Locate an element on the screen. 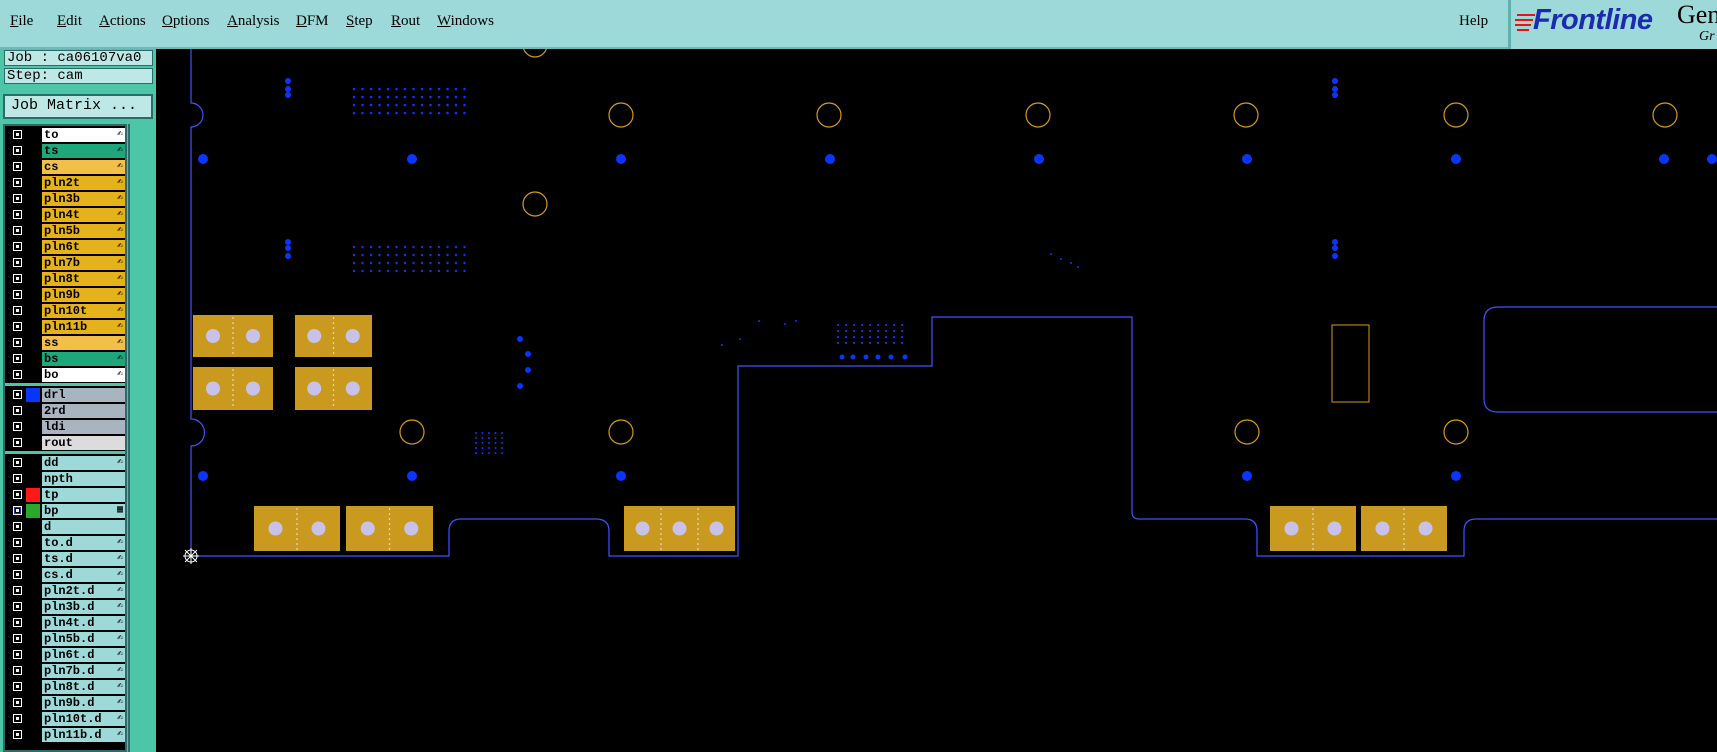 This screenshot has height=752, width=1717. layer-row-npth: npth is located at coordinates (66, 479).